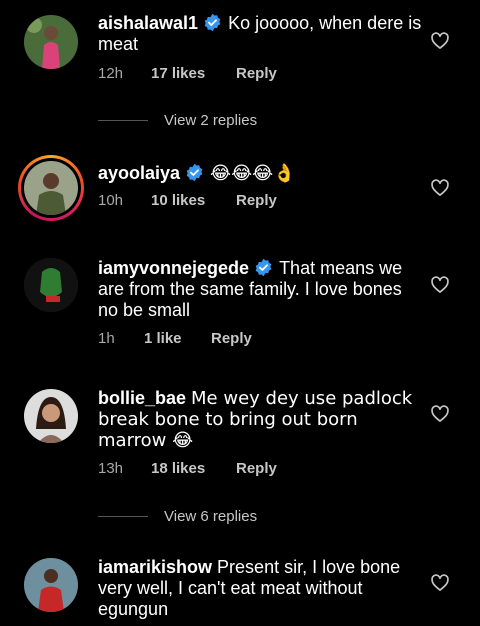 This screenshot has height=626, width=480. Describe the element at coordinates (260, 34) in the screenshot. I see `comment-body: aishalawal1 Ko jooooo, when dere is meat` at that location.